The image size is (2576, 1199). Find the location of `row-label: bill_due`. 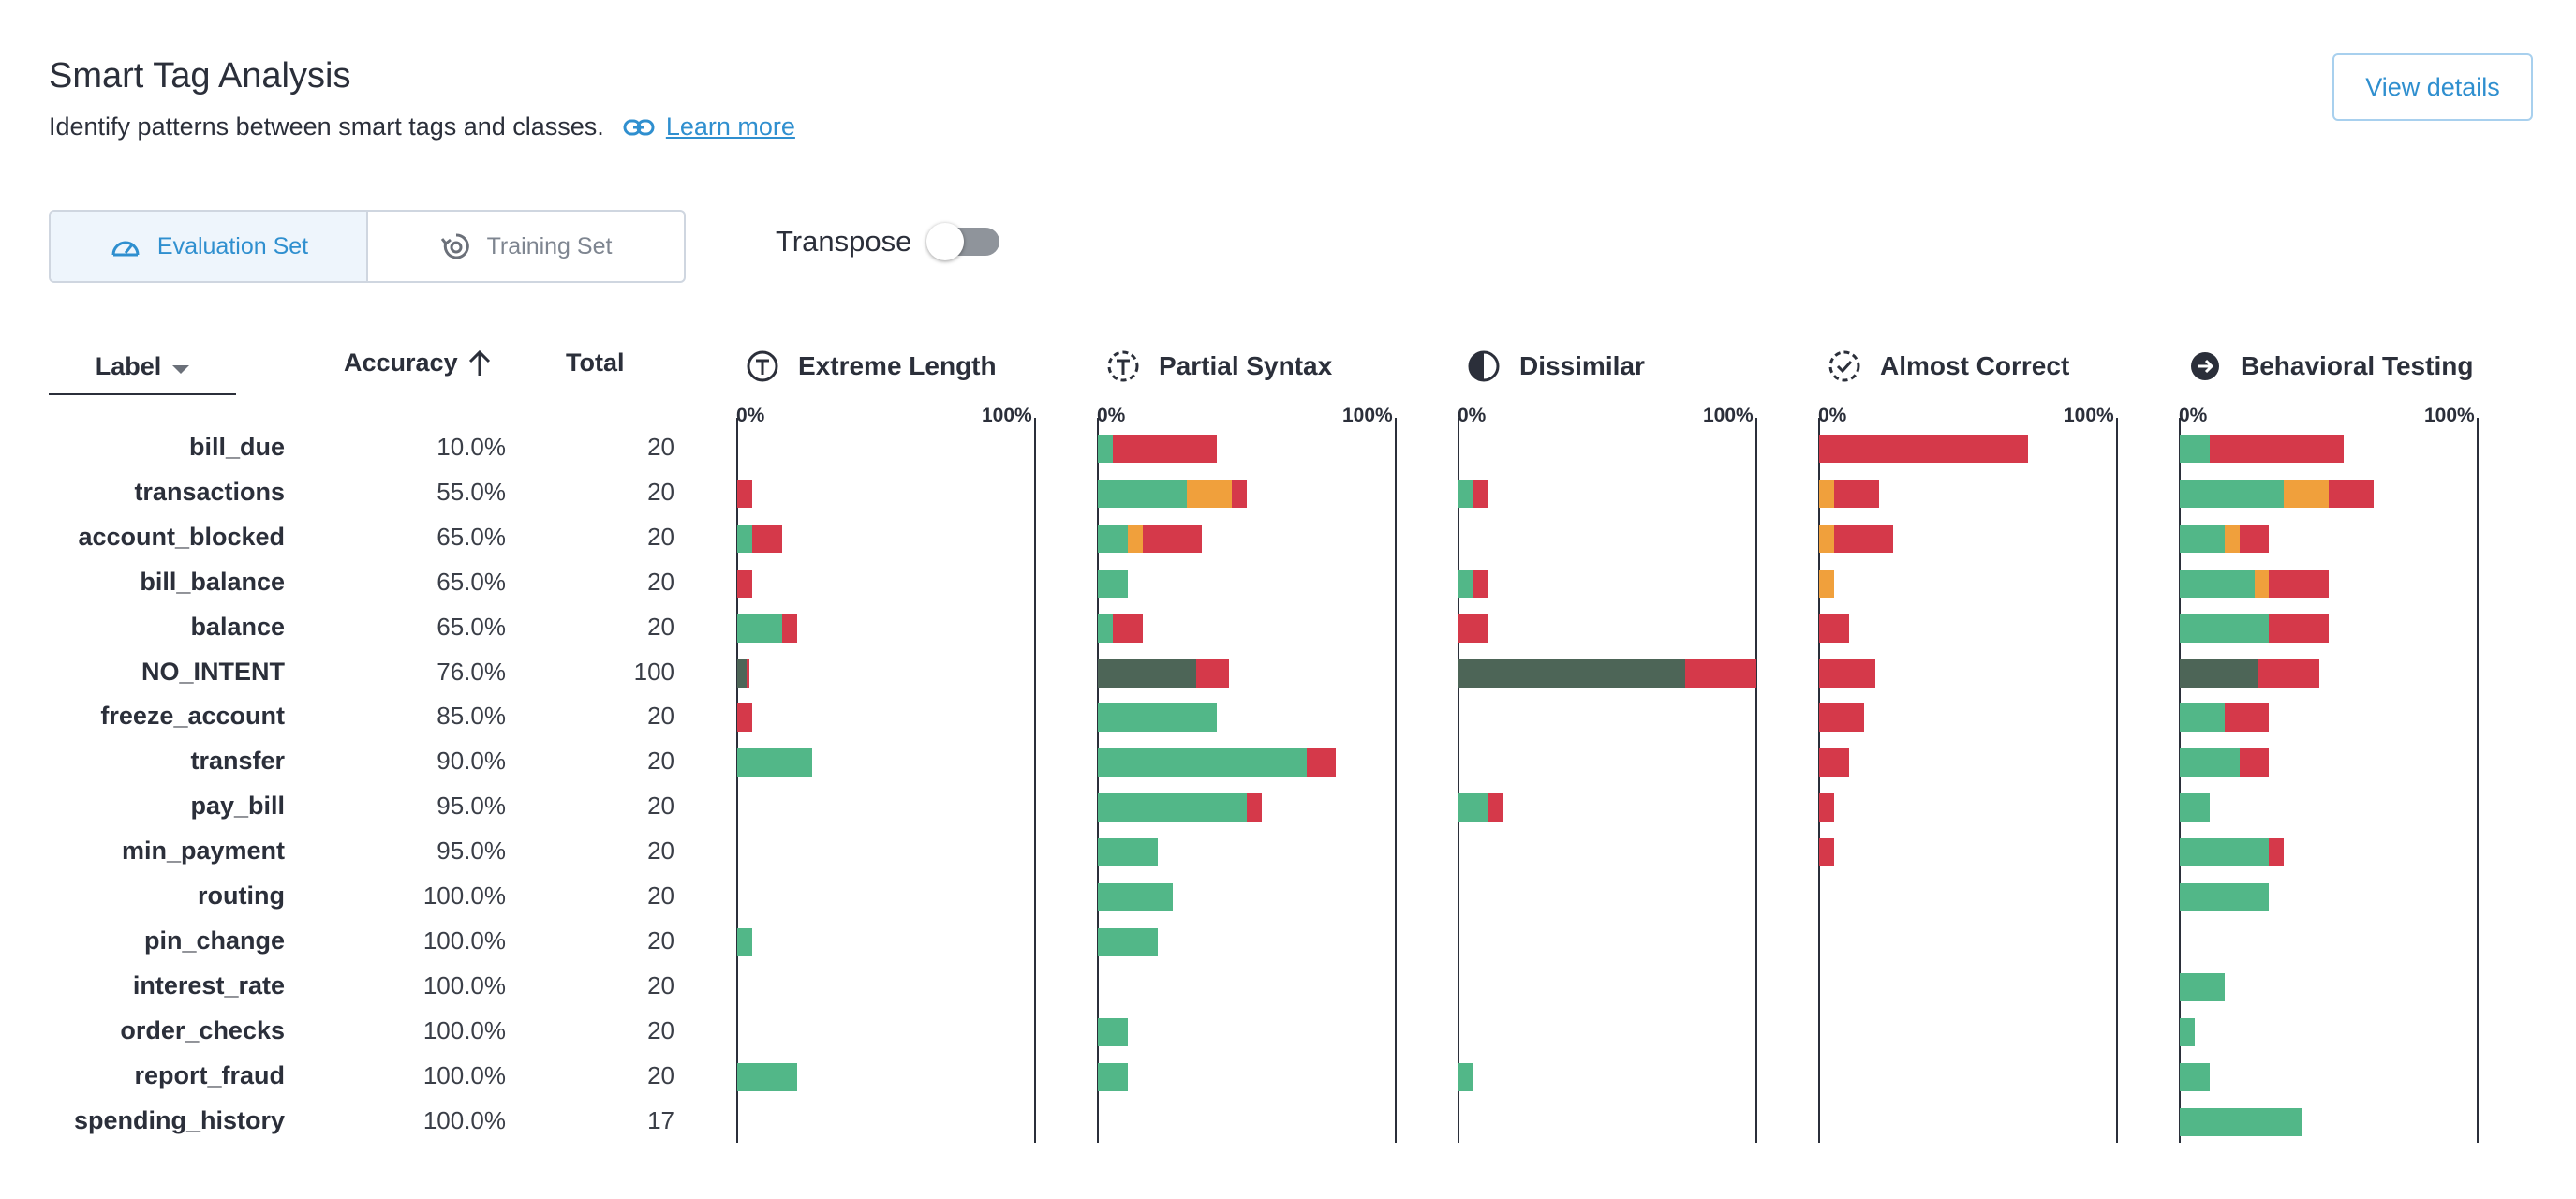

row-label: bill_due is located at coordinates (236, 447).